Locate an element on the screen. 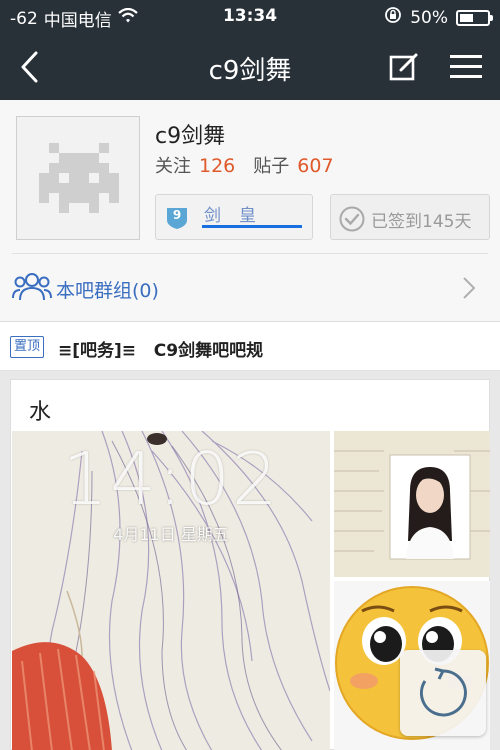 The image size is (500, 750). status-bar: -62 中国电信 13:34 50% is located at coordinates (250, 17).